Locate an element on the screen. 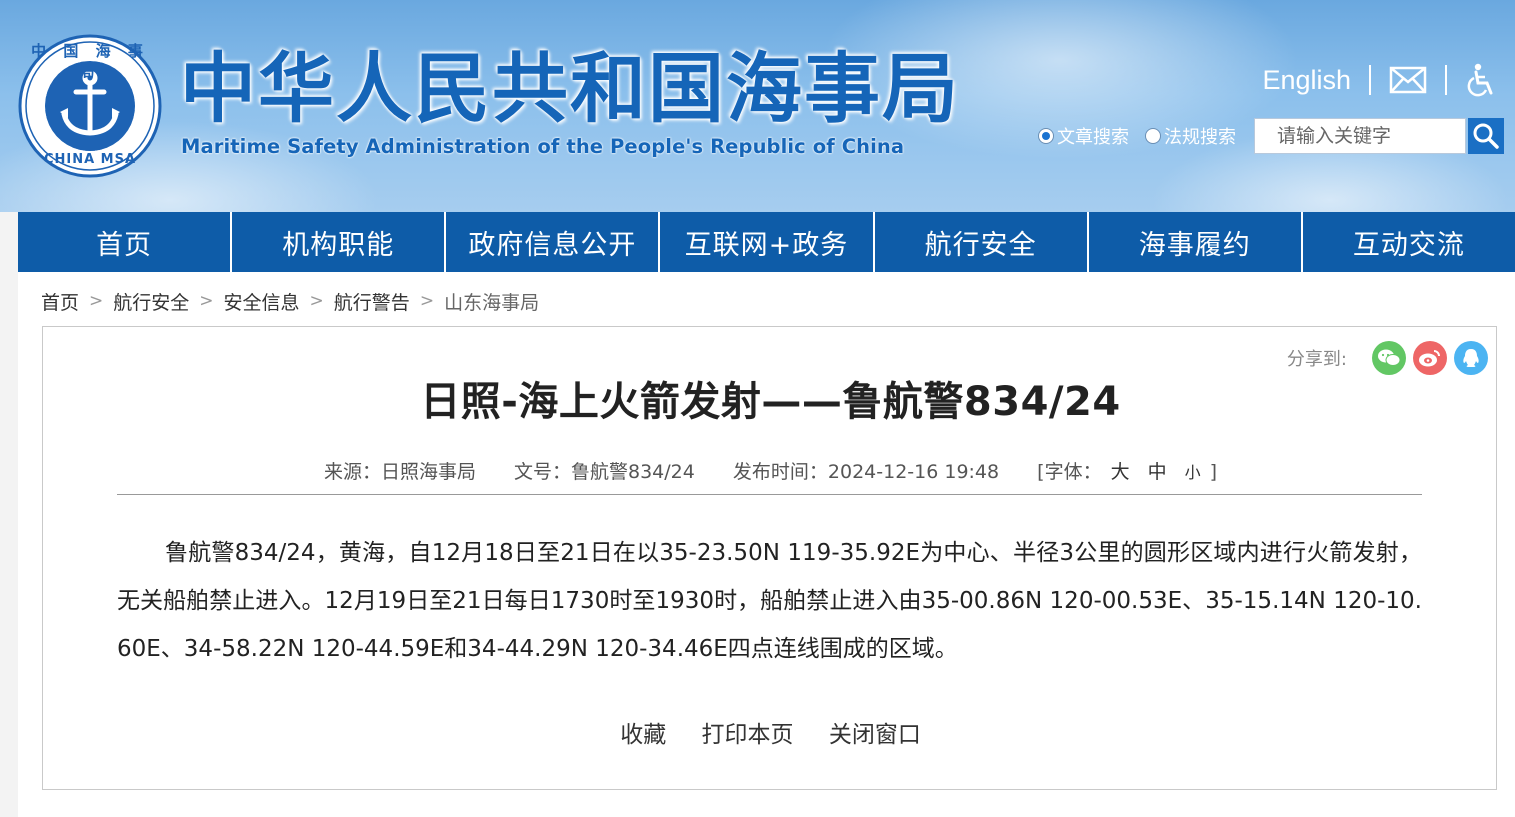 The height and width of the screenshot is (817, 1515). article-actions: 收藏 打印本页 关闭窗口 is located at coordinates (770, 732).